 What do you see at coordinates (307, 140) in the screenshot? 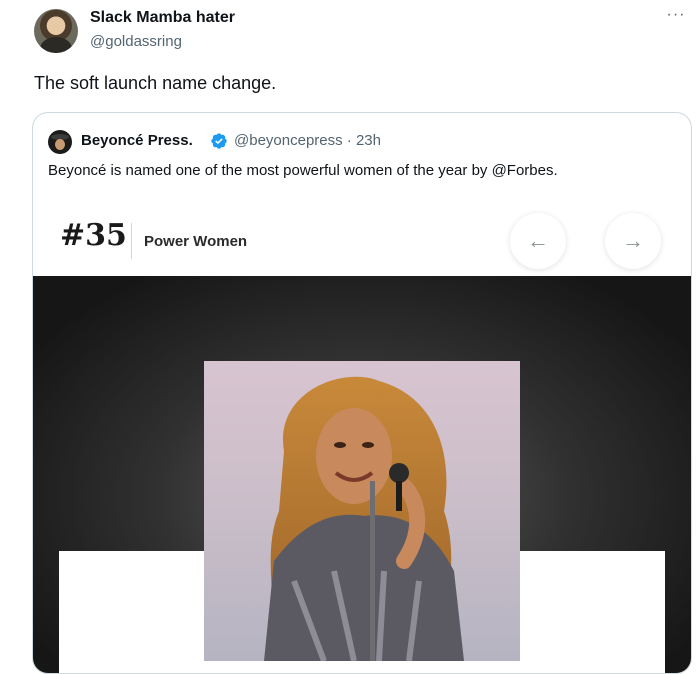
I see `quoted-author-handle: @beyoncepress · 23h` at bounding box center [307, 140].